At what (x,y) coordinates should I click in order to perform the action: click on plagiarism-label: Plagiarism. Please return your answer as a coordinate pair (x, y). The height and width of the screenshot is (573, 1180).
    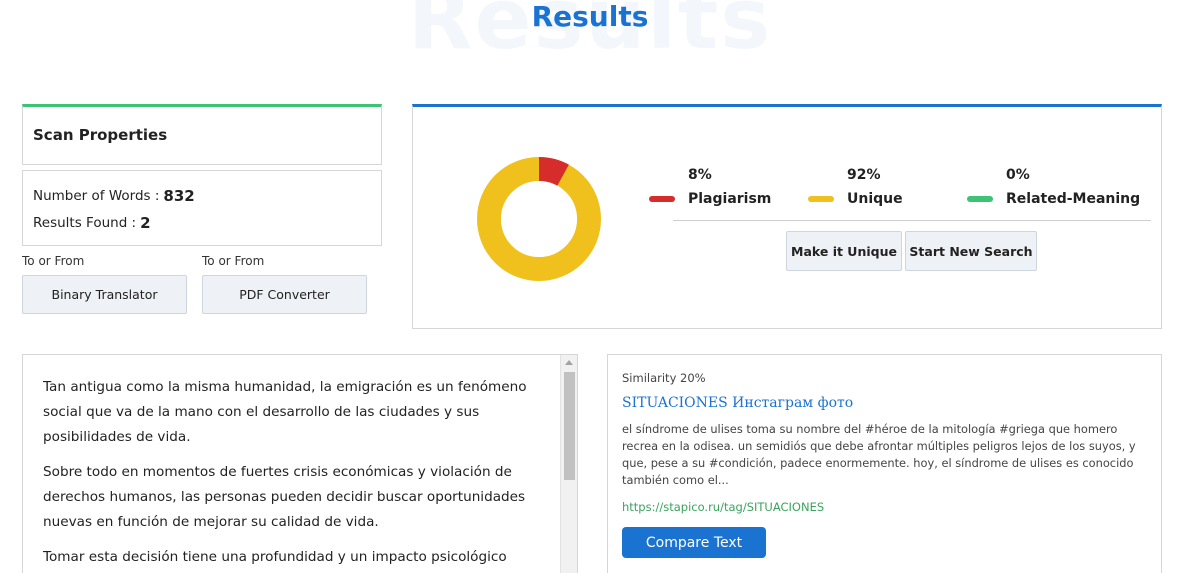
    Looking at the image, I should click on (730, 199).